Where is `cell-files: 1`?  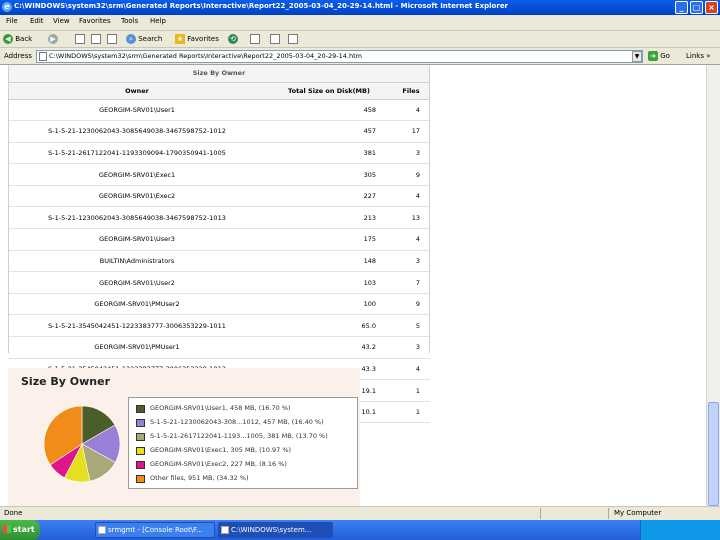
cell-files: 1 is located at coordinates (411, 412).